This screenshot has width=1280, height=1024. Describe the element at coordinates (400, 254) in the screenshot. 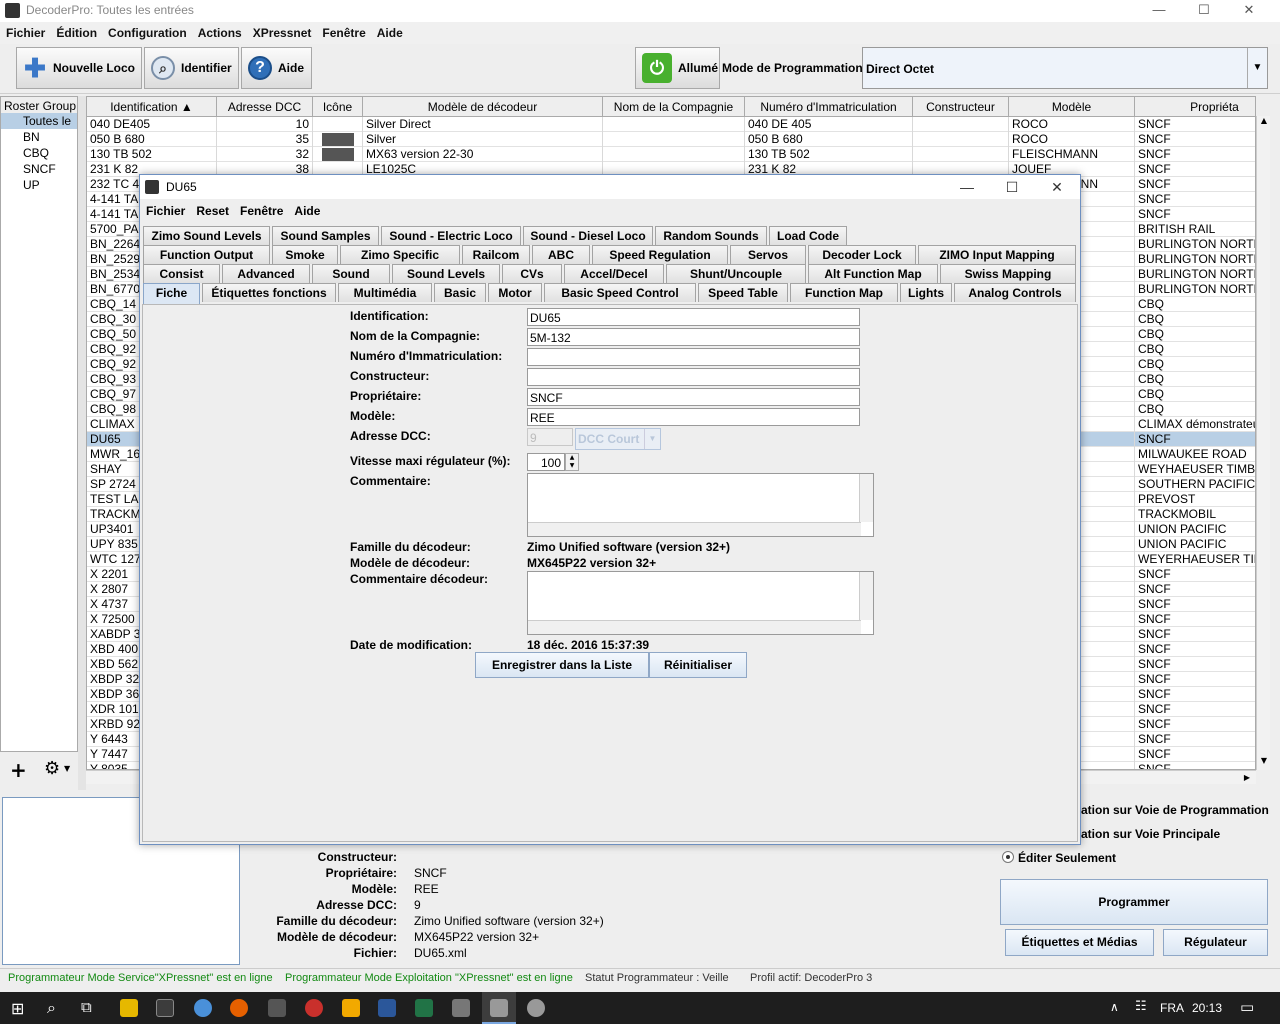

I see `tab-zimo-specific: Zimo Specific` at that location.